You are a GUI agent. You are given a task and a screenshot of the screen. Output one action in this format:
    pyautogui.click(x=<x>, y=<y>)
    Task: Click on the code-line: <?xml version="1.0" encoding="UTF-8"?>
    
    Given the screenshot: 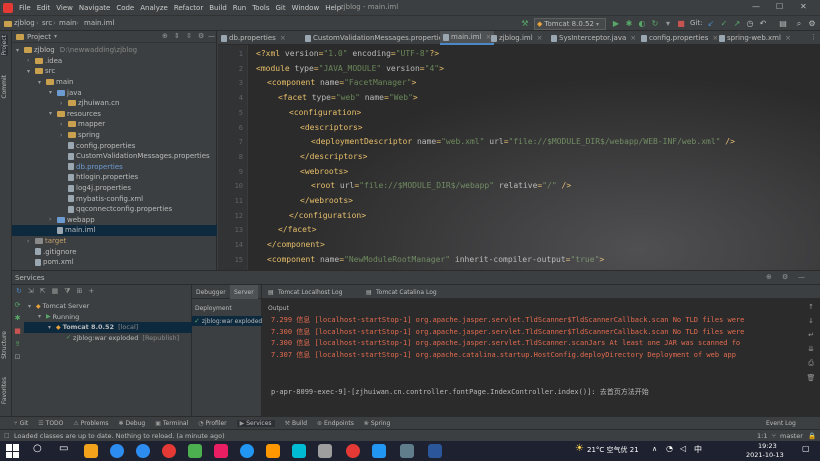 What is the action you would take?
    pyautogui.click(x=347, y=53)
    